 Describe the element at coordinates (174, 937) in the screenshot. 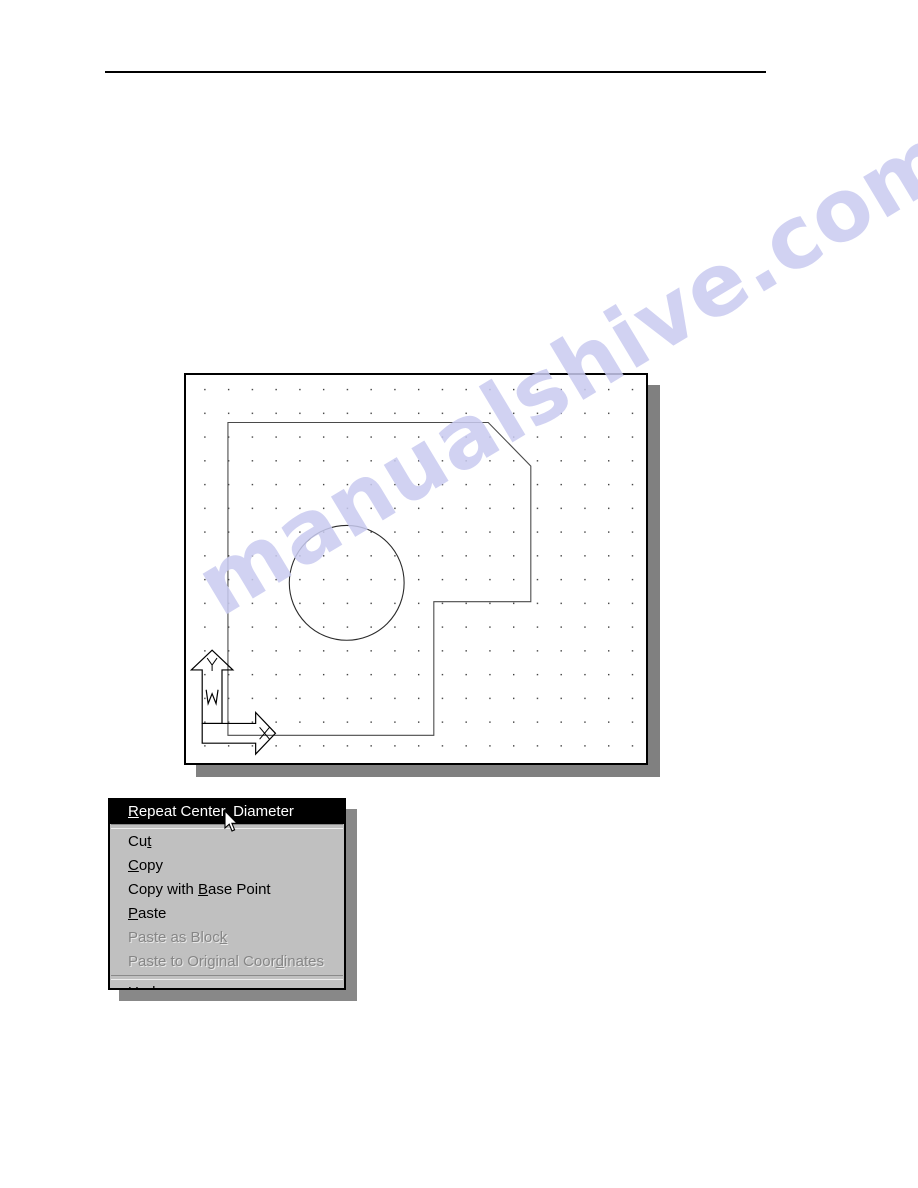

I see `menu-item-label: Paste as Bloc` at that location.